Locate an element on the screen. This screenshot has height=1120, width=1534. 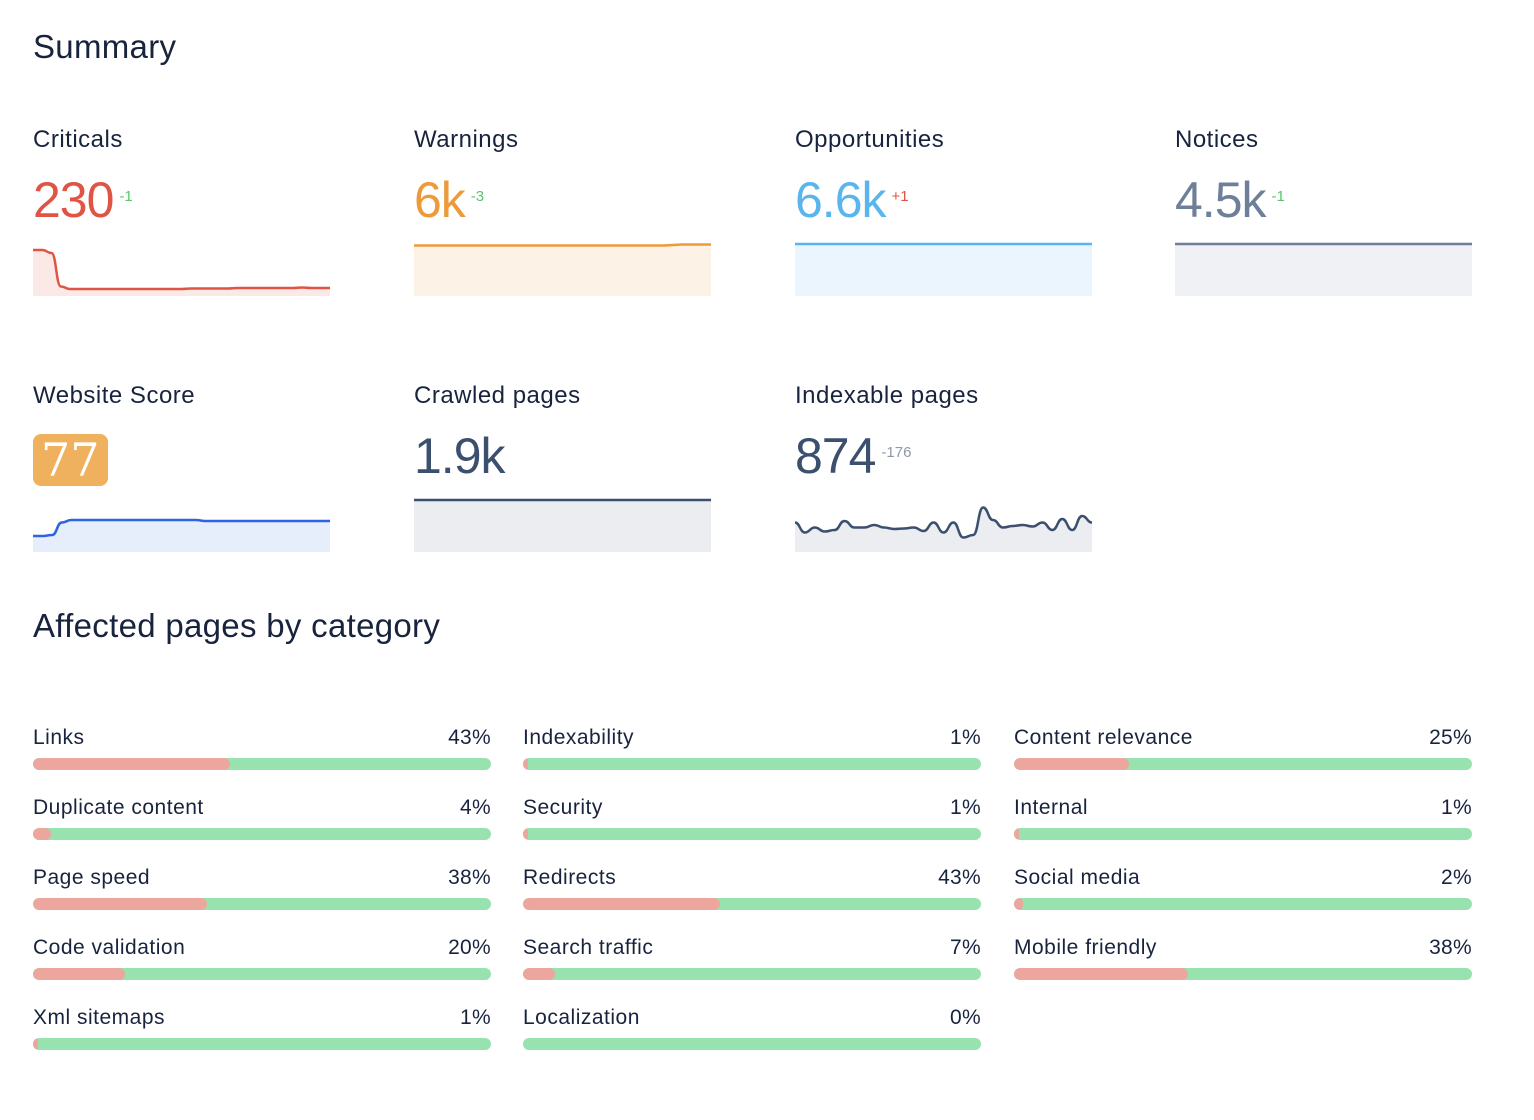
sparkline-warnings is located at coordinates (562, 269).